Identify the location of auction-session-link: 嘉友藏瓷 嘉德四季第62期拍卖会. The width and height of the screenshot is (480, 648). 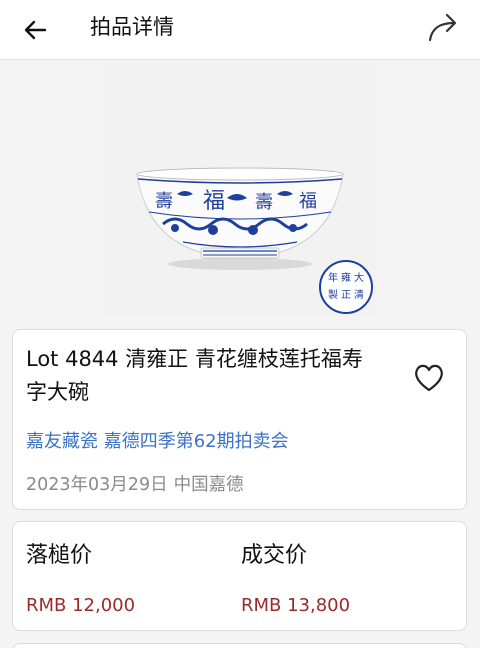
(157, 442).